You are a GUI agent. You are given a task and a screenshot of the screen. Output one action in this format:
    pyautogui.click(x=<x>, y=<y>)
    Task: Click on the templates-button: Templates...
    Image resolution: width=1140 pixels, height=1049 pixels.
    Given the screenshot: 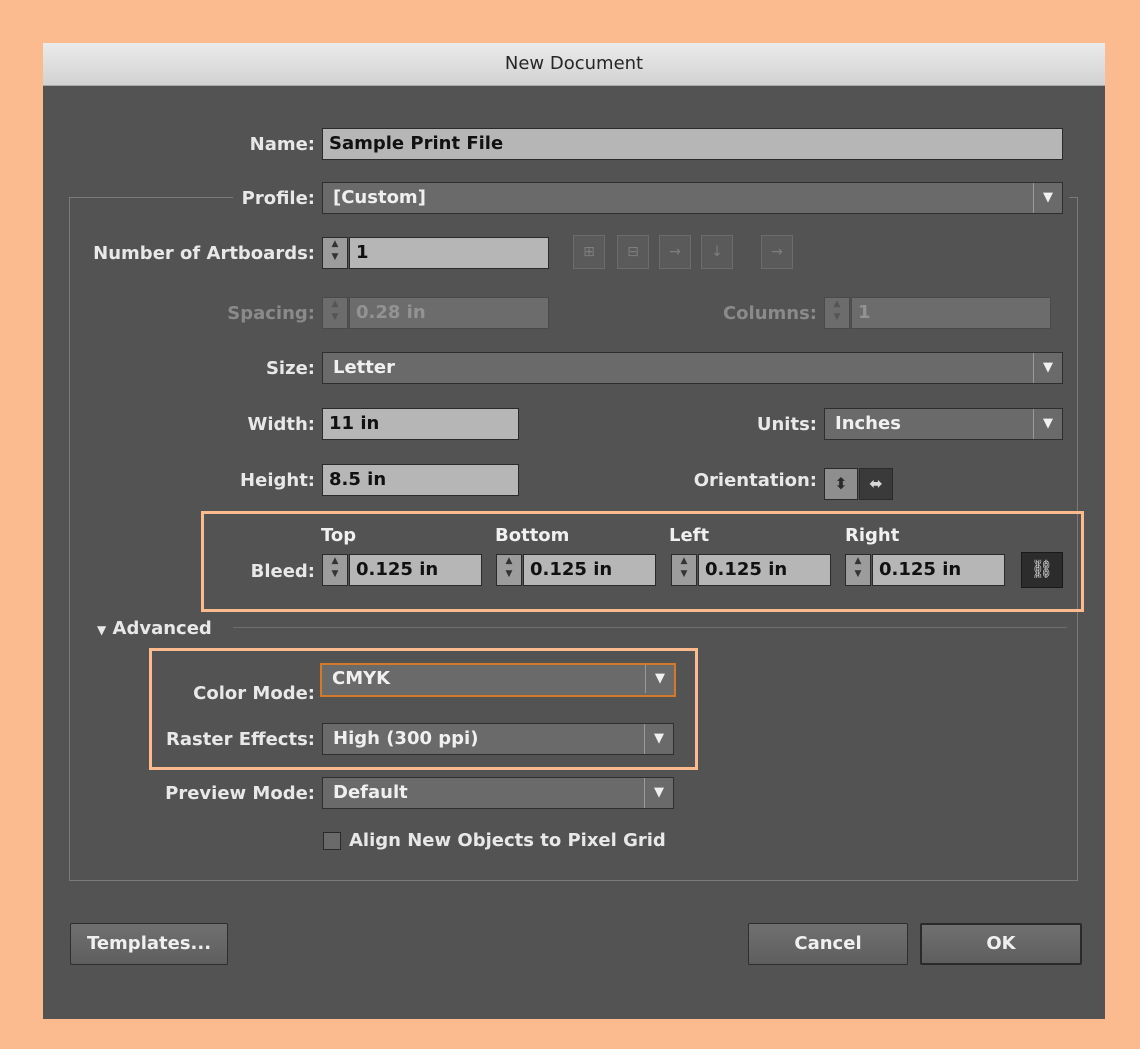 What is the action you would take?
    pyautogui.click(x=149, y=944)
    